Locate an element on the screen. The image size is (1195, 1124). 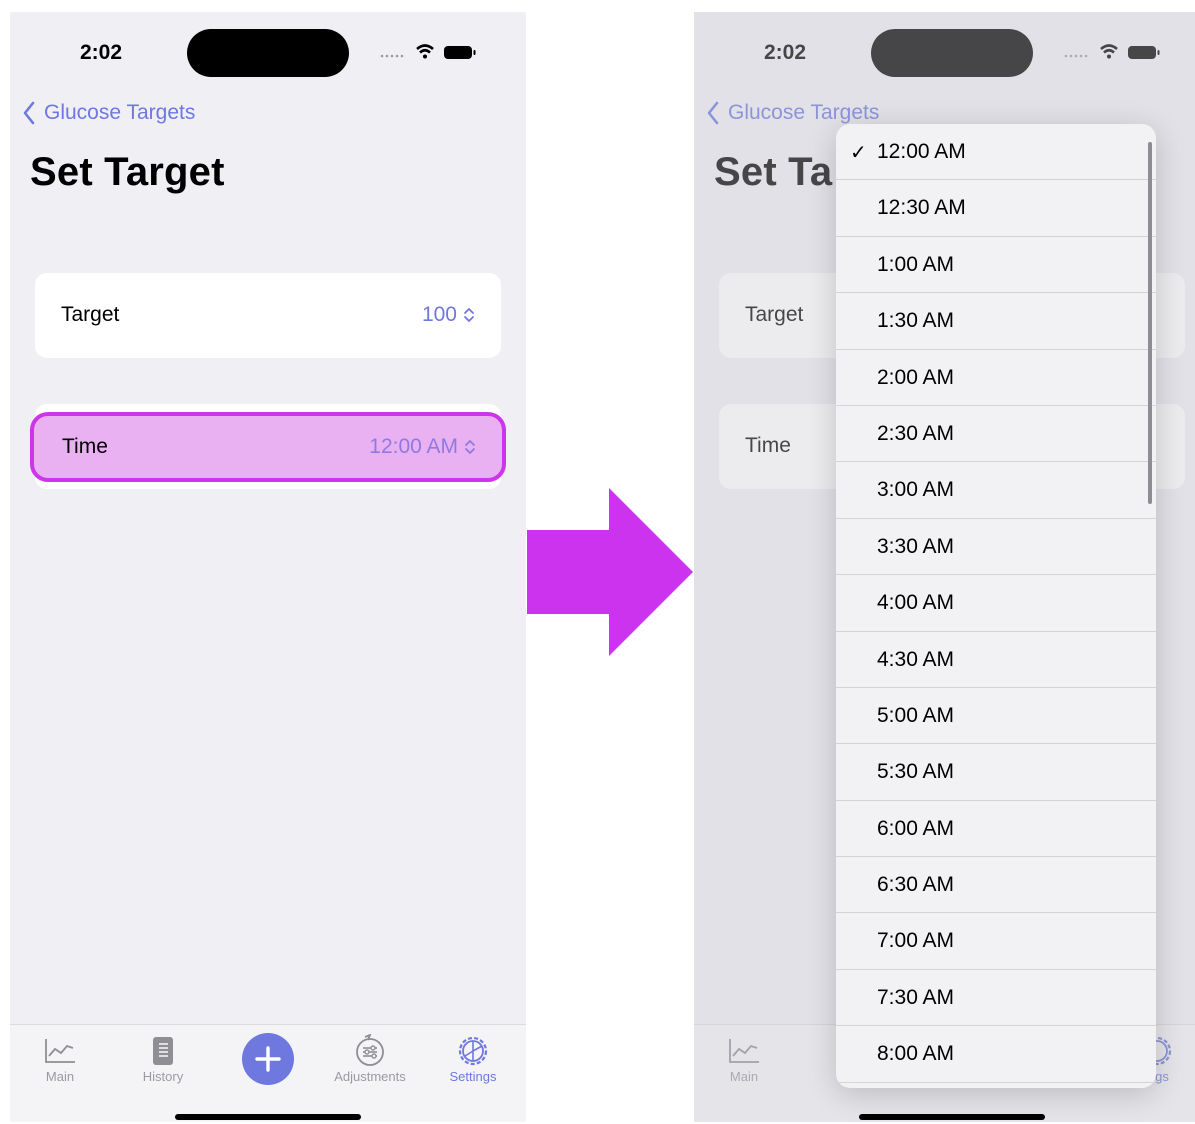
time-option: 4:30 AM is located at coordinates (996, 660).